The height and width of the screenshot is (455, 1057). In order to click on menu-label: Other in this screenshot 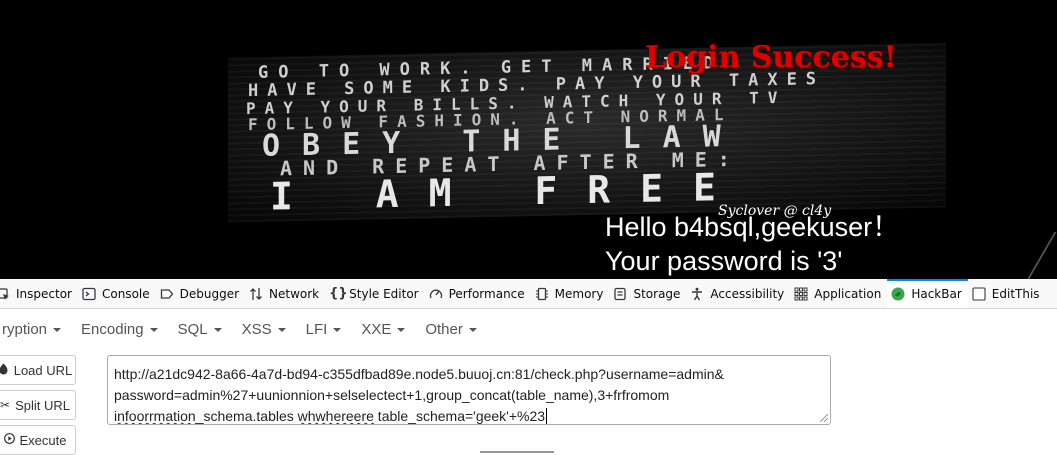, I will do `click(444, 329)`.